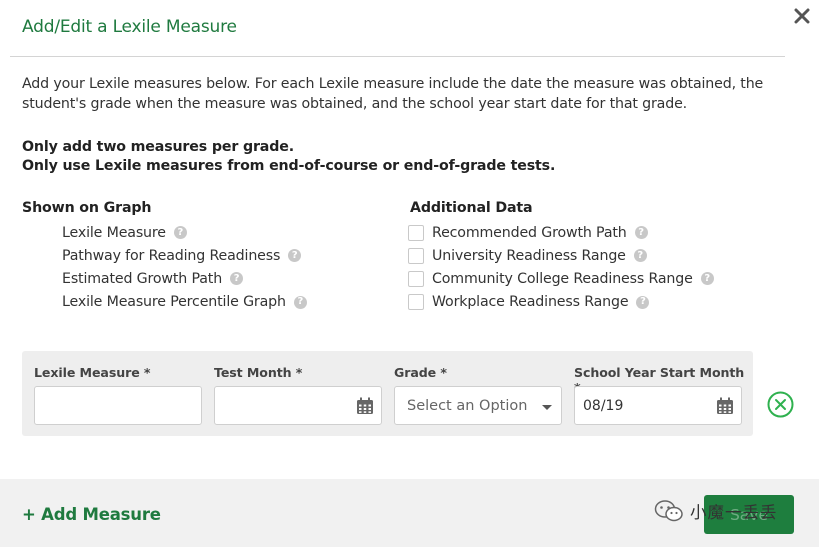 This screenshot has height=547, width=819. I want to click on watermark: 小魔一丢丢, so click(716, 511).